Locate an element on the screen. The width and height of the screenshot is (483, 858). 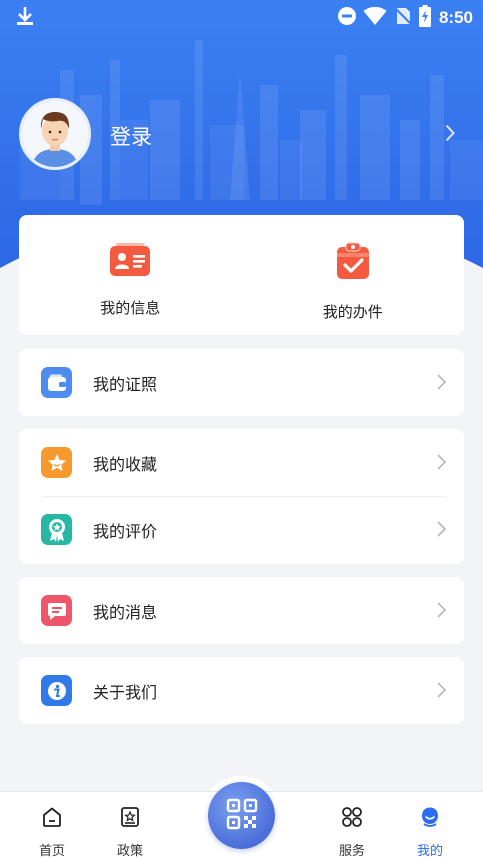
medal-icon is located at coordinates (56, 529).